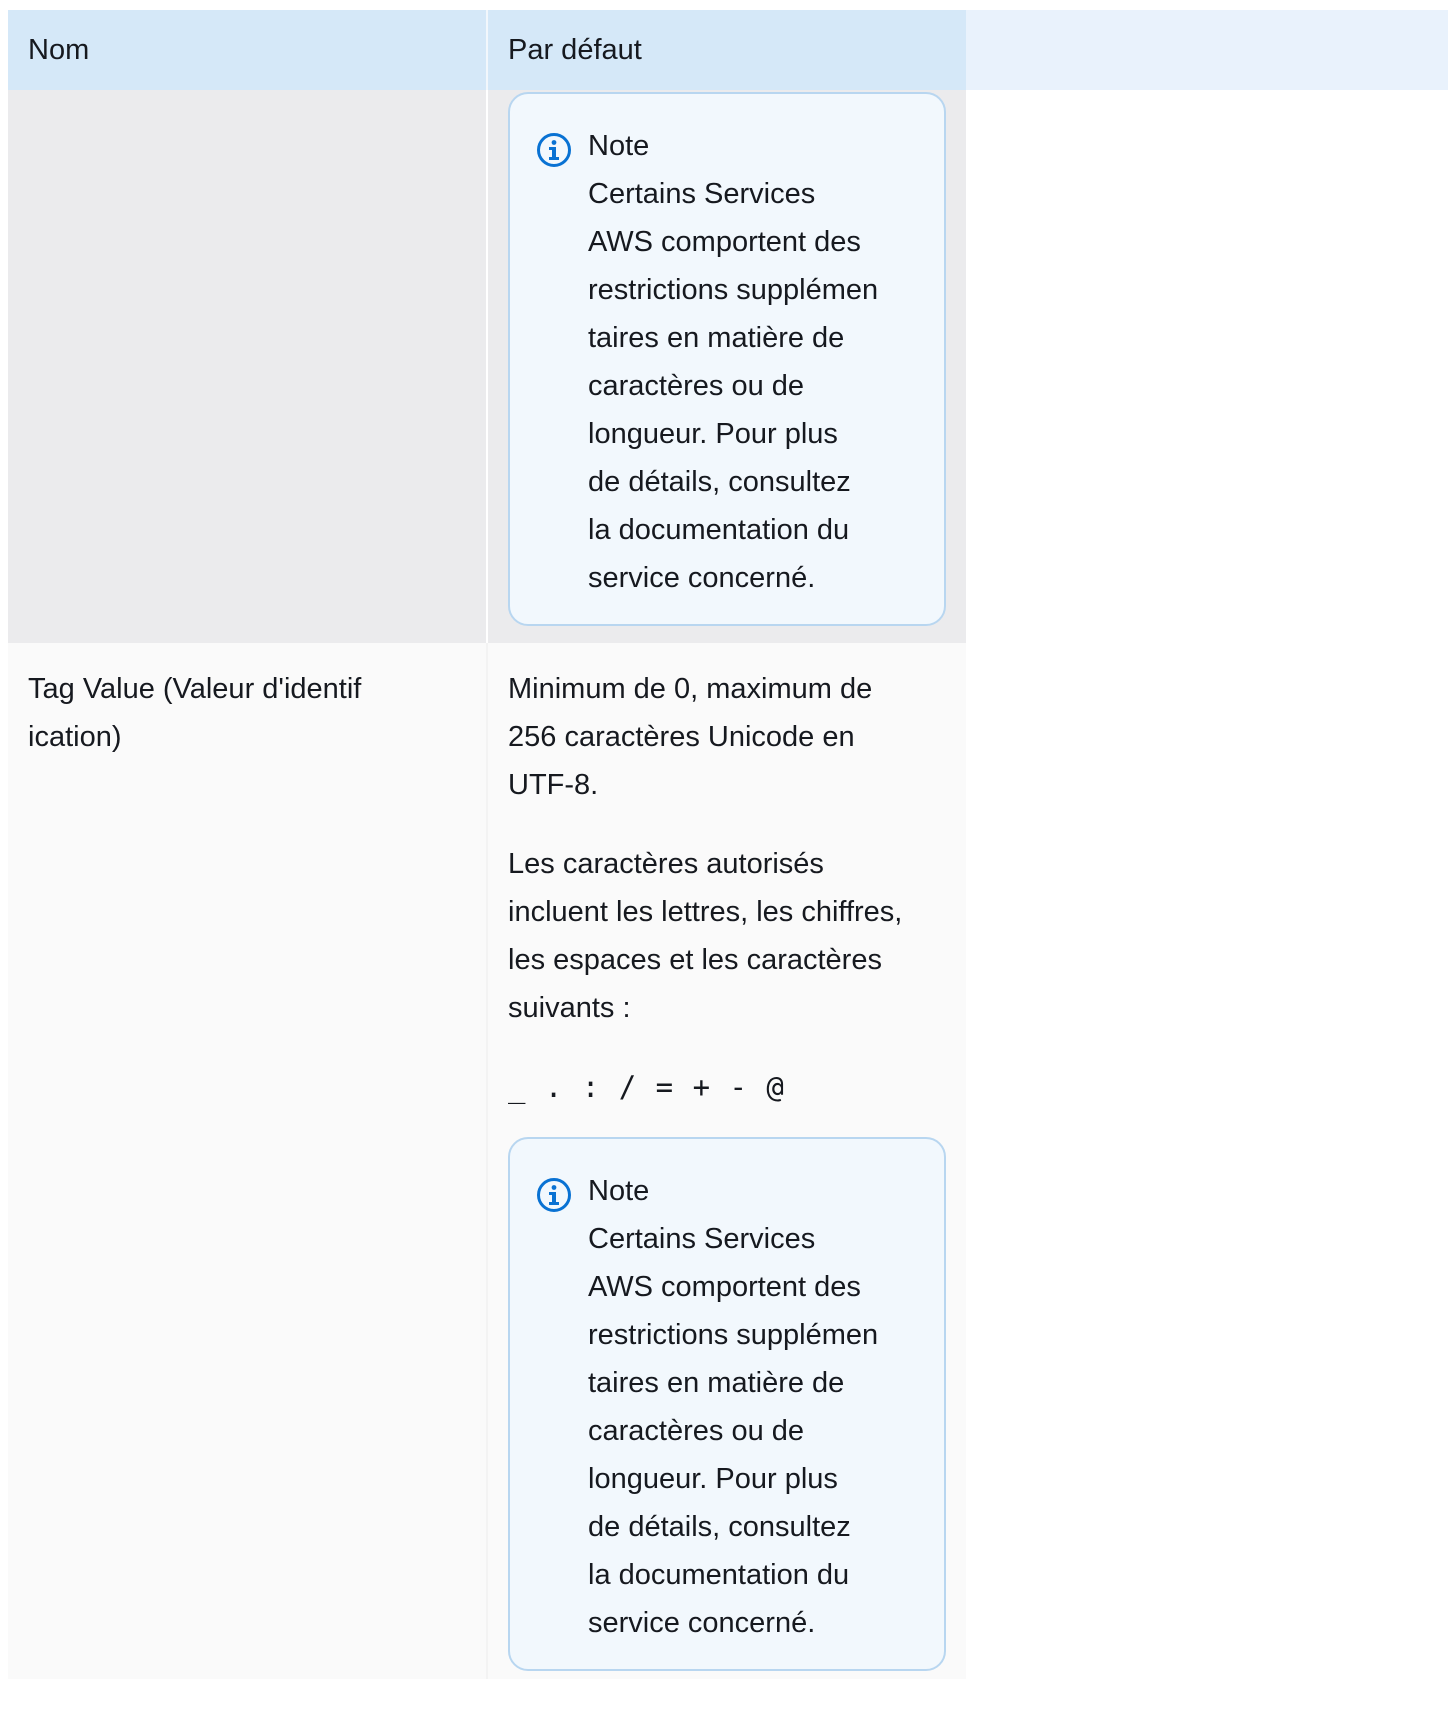 The image size is (1448, 1731). I want to click on parameter-name-line: ication), so click(75, 737).